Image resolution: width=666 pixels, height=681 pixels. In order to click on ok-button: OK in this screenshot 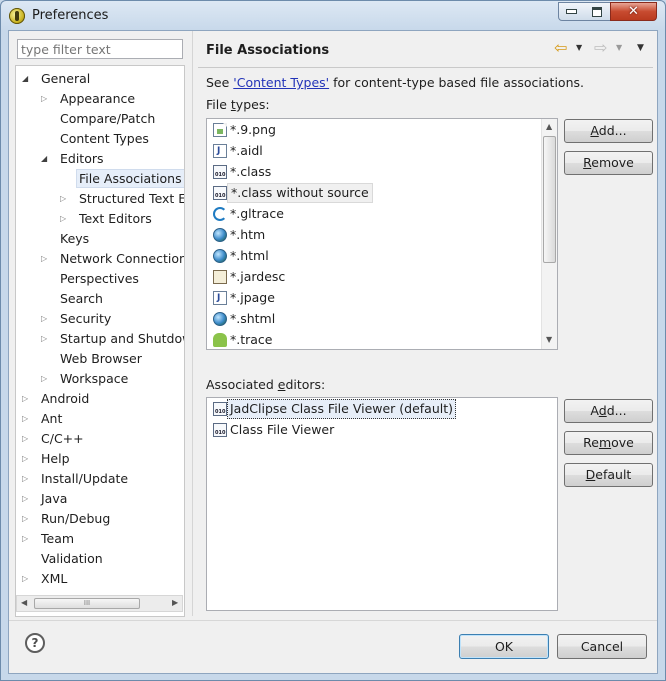, I will do `click(504, 646)`.